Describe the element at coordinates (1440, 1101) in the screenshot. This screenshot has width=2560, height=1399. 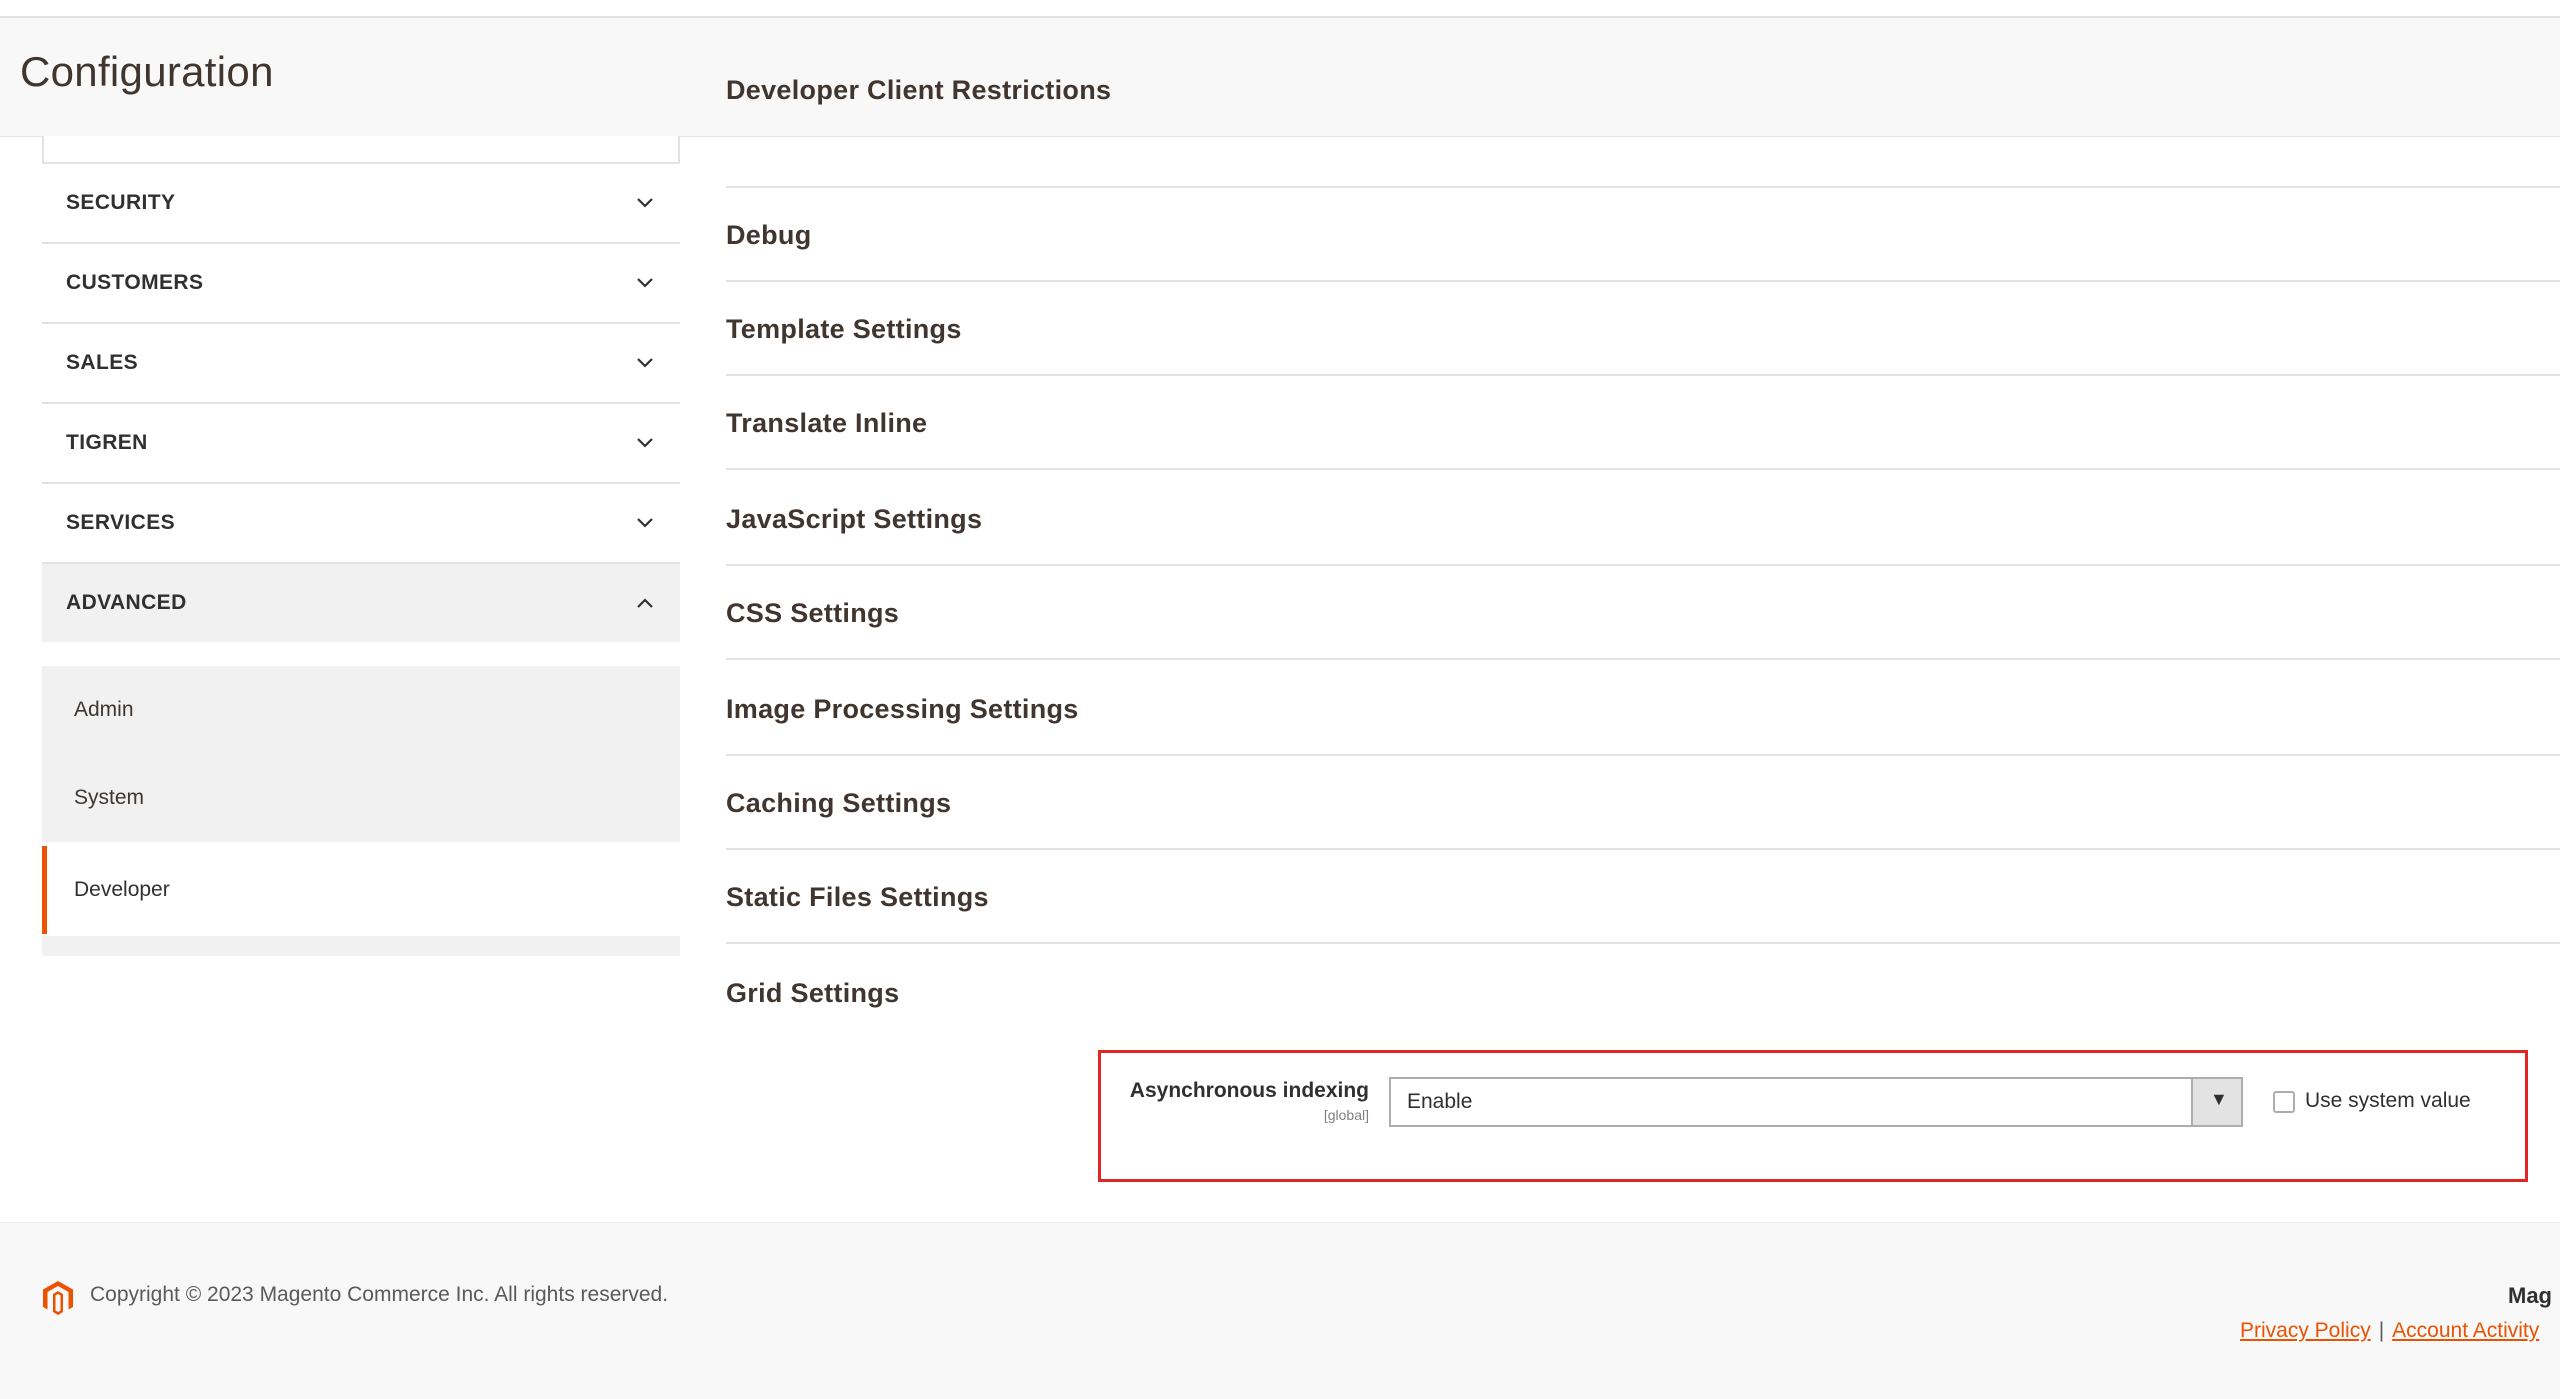
I see `select-value: Enable` at that location.